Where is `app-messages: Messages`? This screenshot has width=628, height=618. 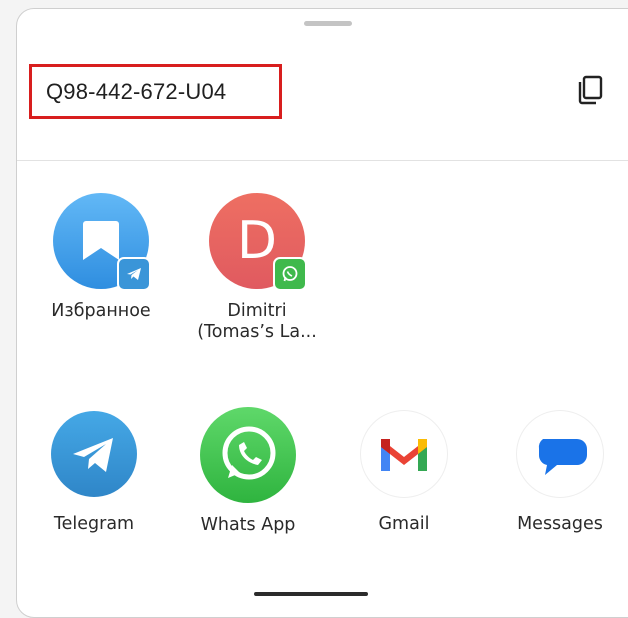 app-messages: Messages is located at coordinates (560, 473).